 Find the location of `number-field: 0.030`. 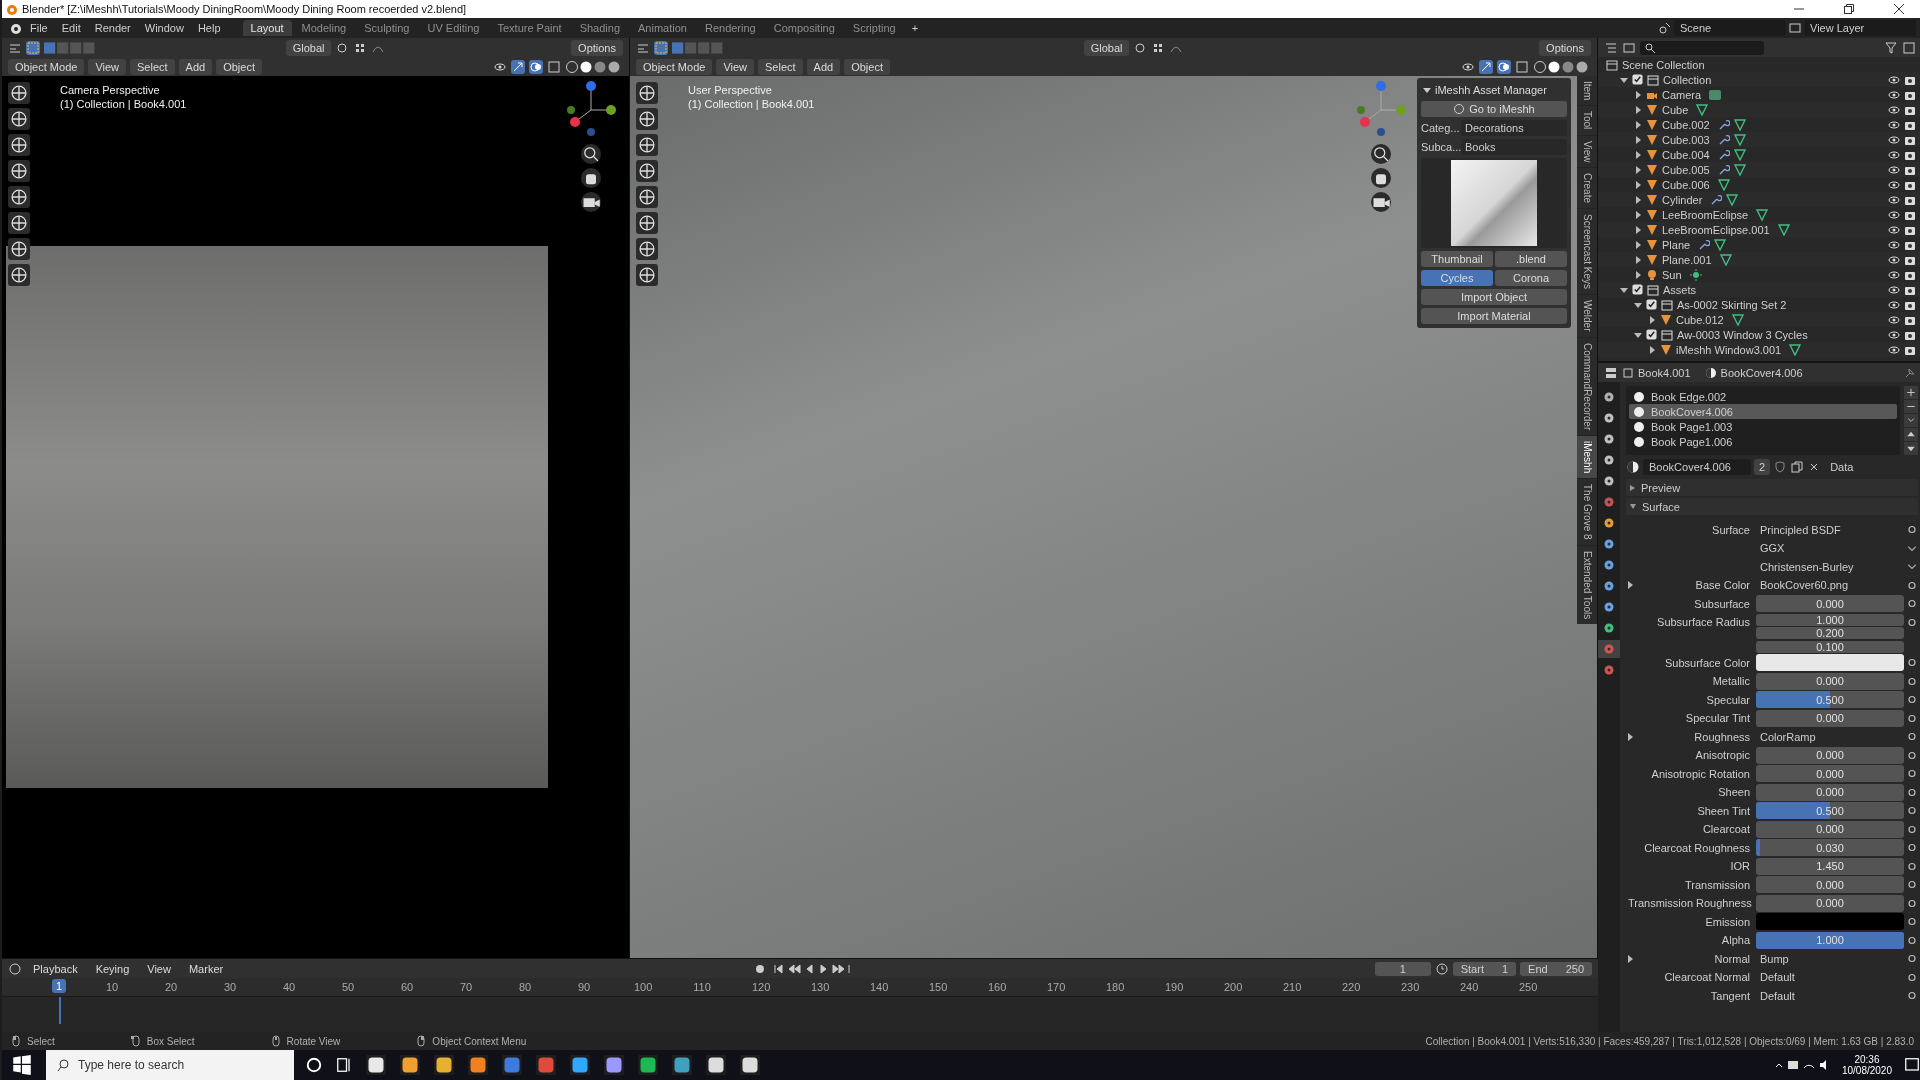

number-field: 0.030 is located at coordinates (1830, 847).